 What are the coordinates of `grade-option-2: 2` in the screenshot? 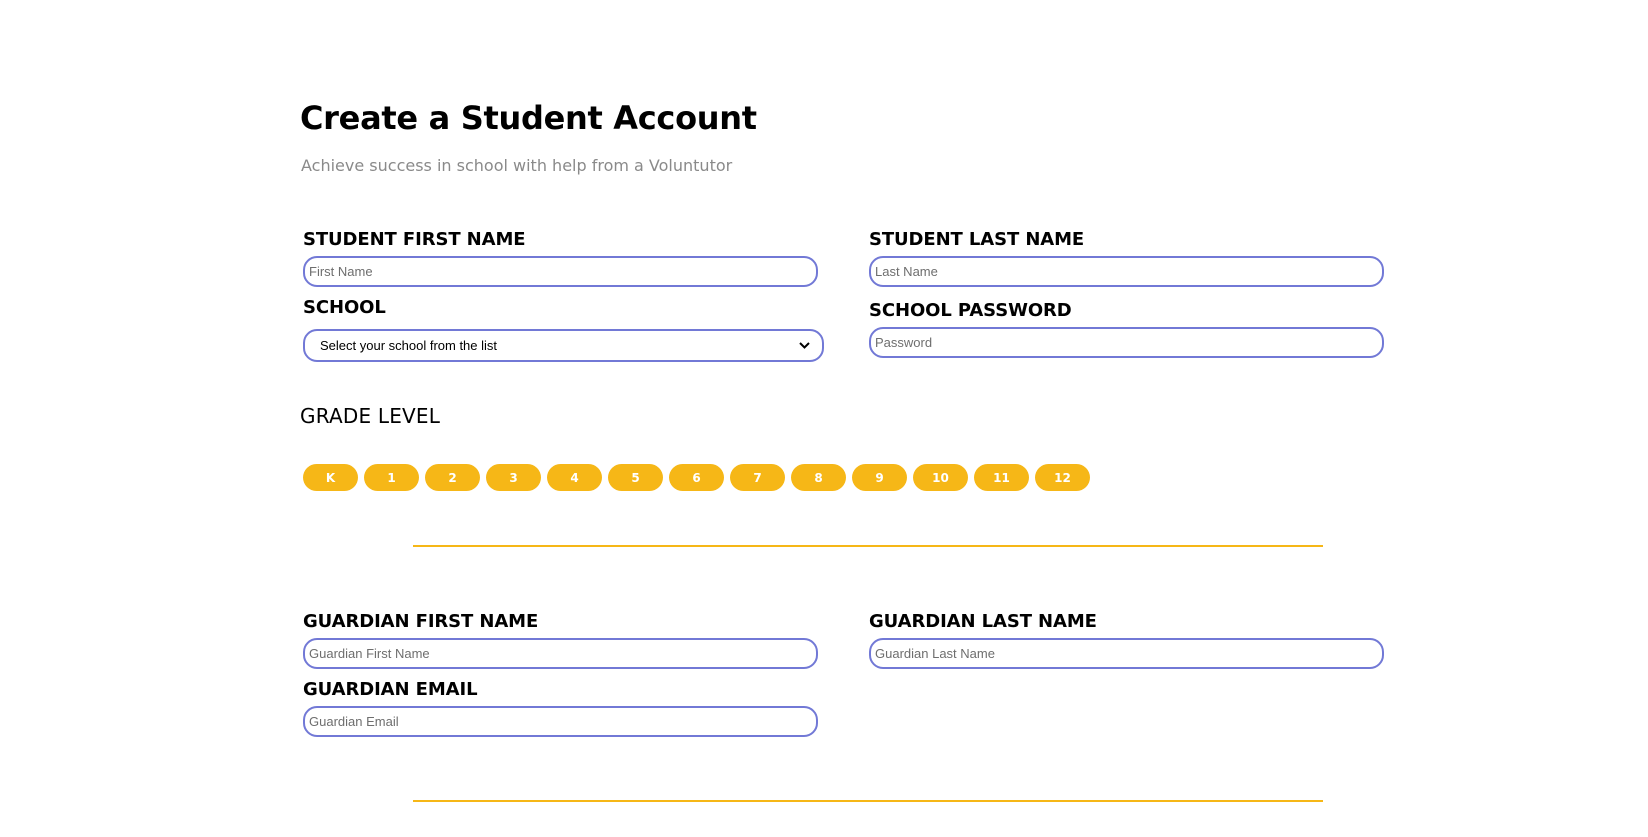 It's located at (452, 477).